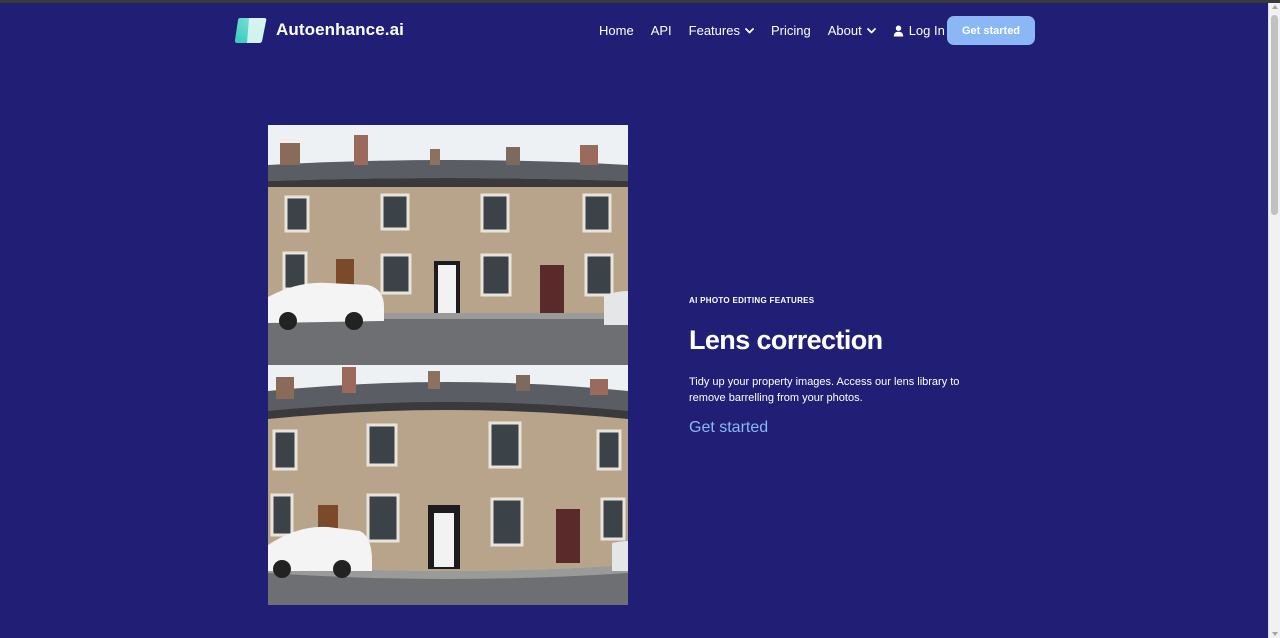  Describe the element at coordinates (728, 428) in the screenshot. I see `get-started-link: Get started` at that location.